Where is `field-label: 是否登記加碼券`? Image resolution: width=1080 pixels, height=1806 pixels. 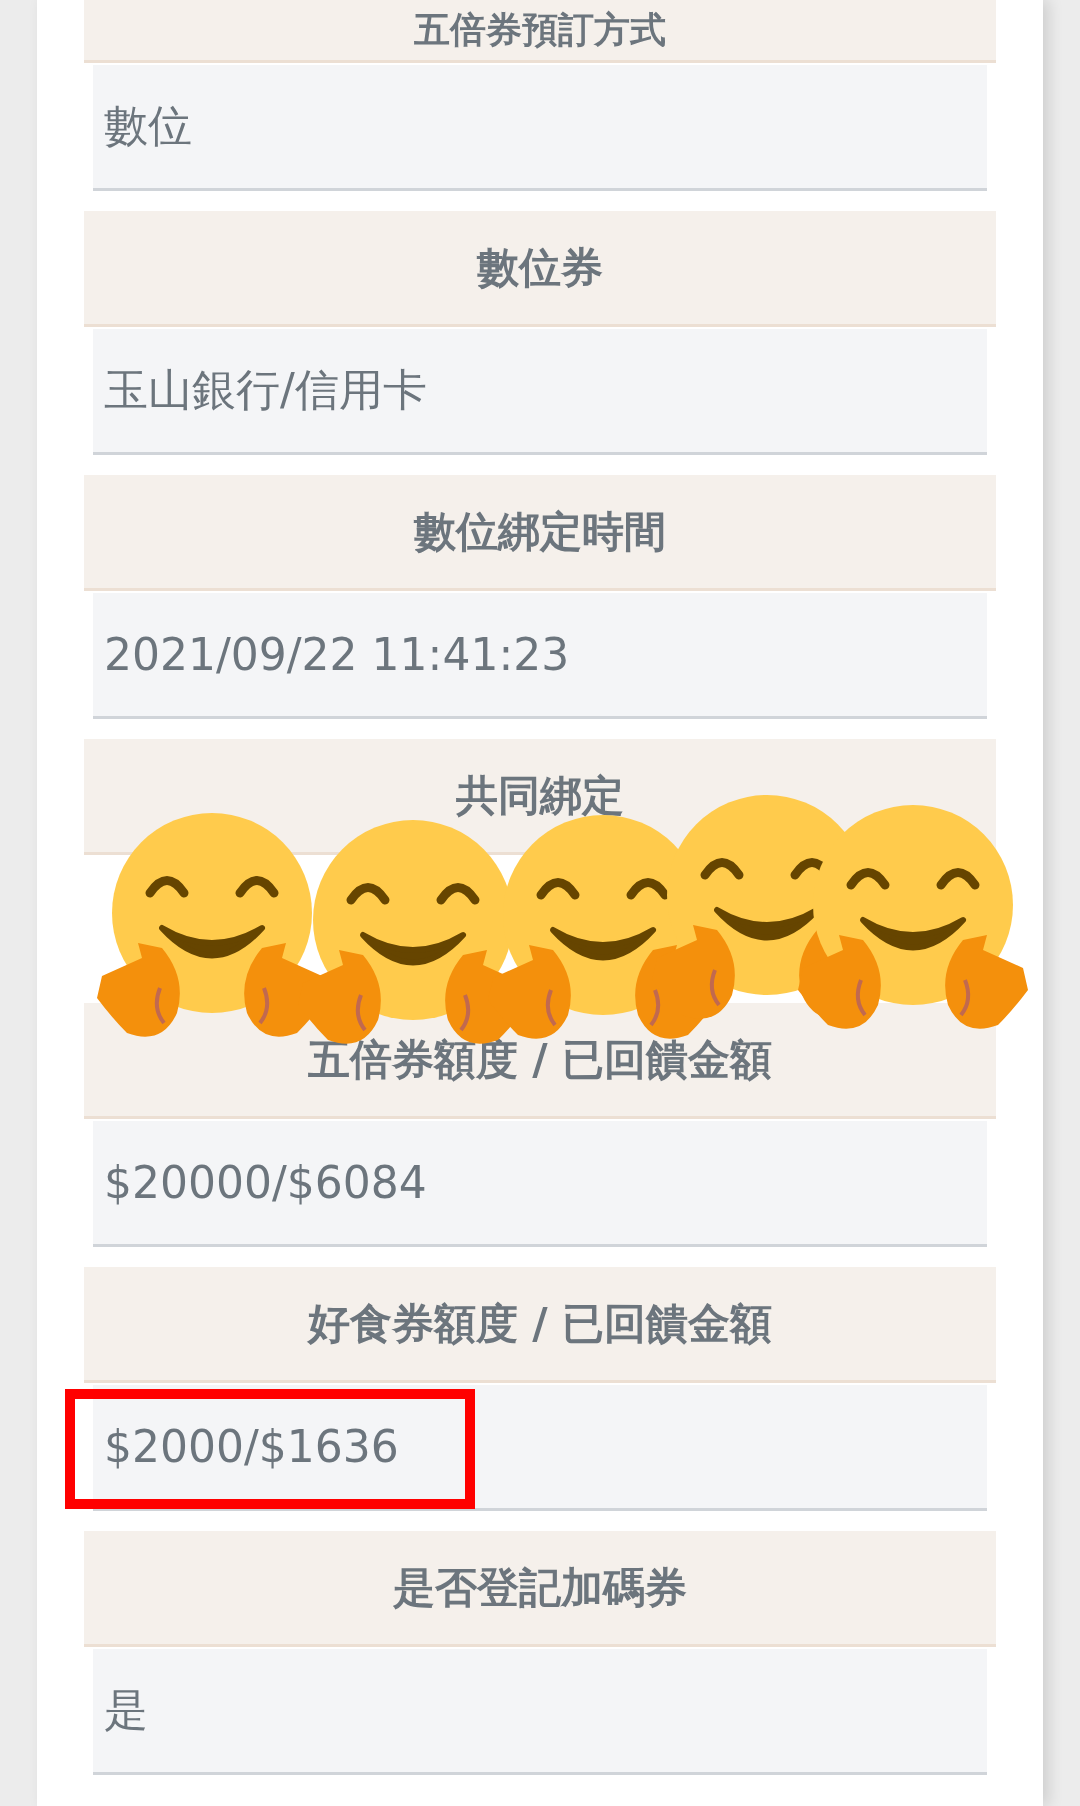 field-label: 是否登記加碼券 is located at coordinates (540, 1589).